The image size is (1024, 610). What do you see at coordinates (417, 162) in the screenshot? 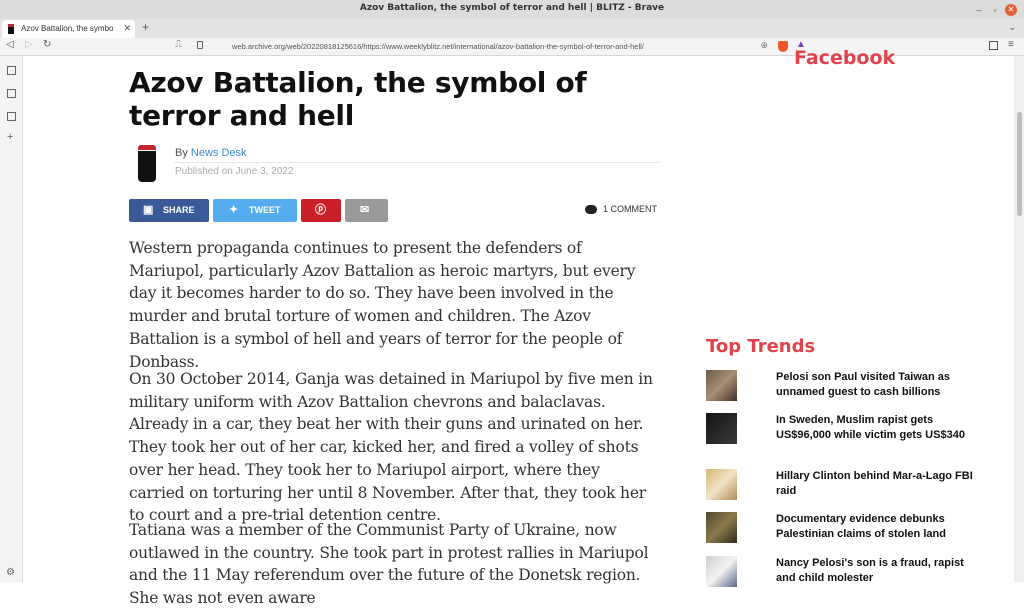
I see `byline-divider` at bounding box center [417, 162].